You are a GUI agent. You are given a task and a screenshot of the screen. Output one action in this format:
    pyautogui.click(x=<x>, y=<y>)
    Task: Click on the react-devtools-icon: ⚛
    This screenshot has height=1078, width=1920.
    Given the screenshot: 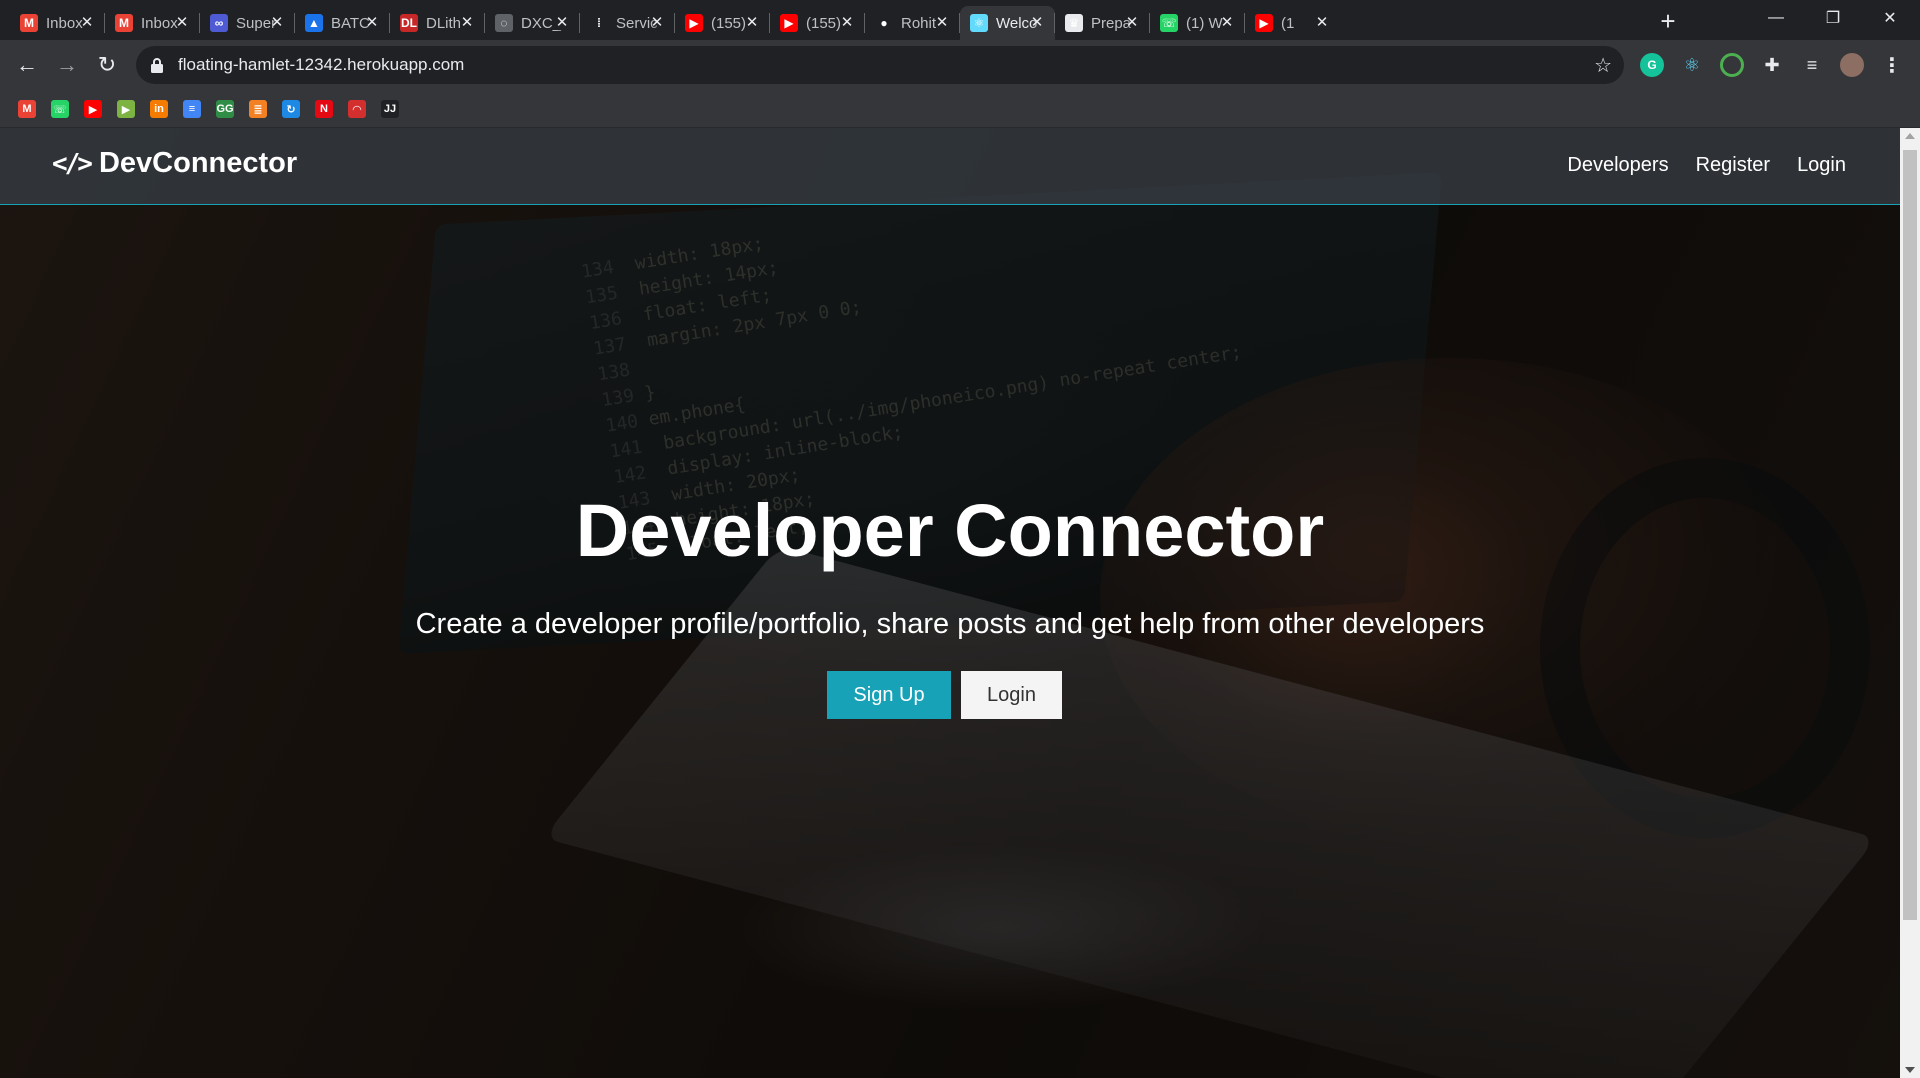 What is the action you would take?
    pyautogui.click(x=1692, y=65)
    